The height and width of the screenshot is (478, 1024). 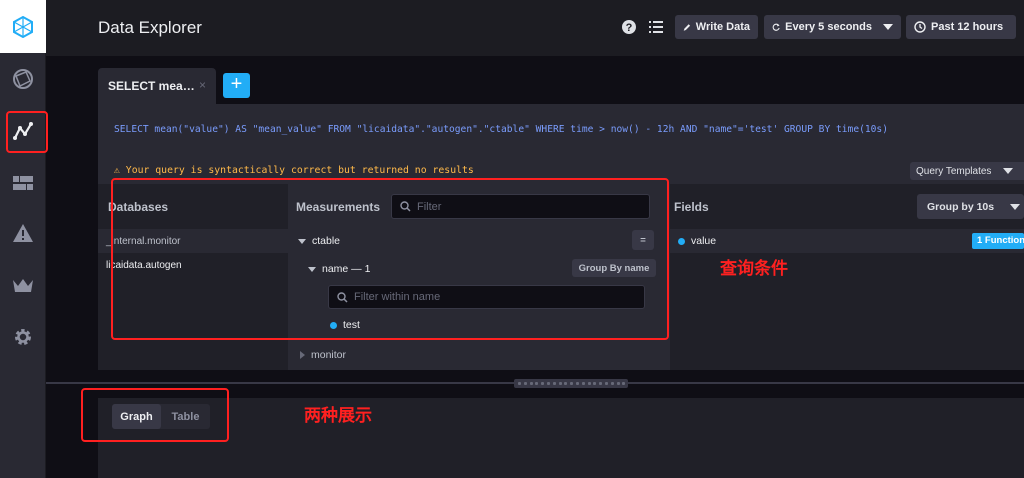 I want to click on time-range-dropdown: Past 12 hours, so click(x=961, y=27).